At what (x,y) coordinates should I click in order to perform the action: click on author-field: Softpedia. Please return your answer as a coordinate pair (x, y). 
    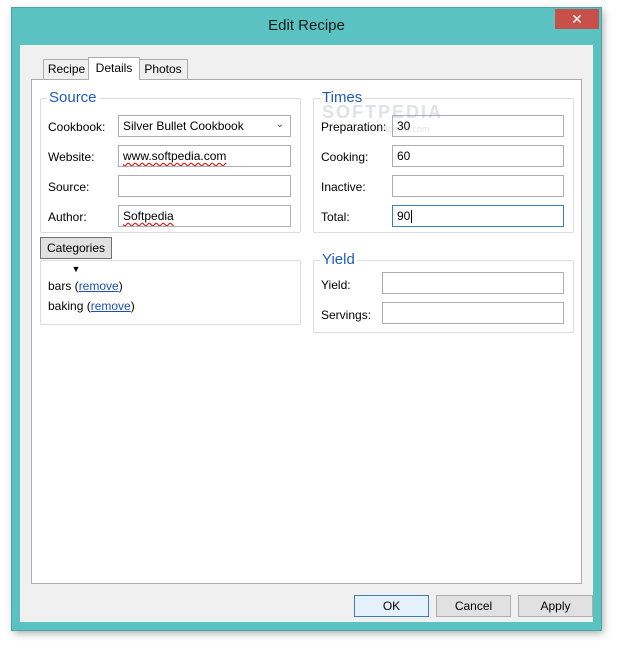
    Looking at the image, I should click on (204, 216).